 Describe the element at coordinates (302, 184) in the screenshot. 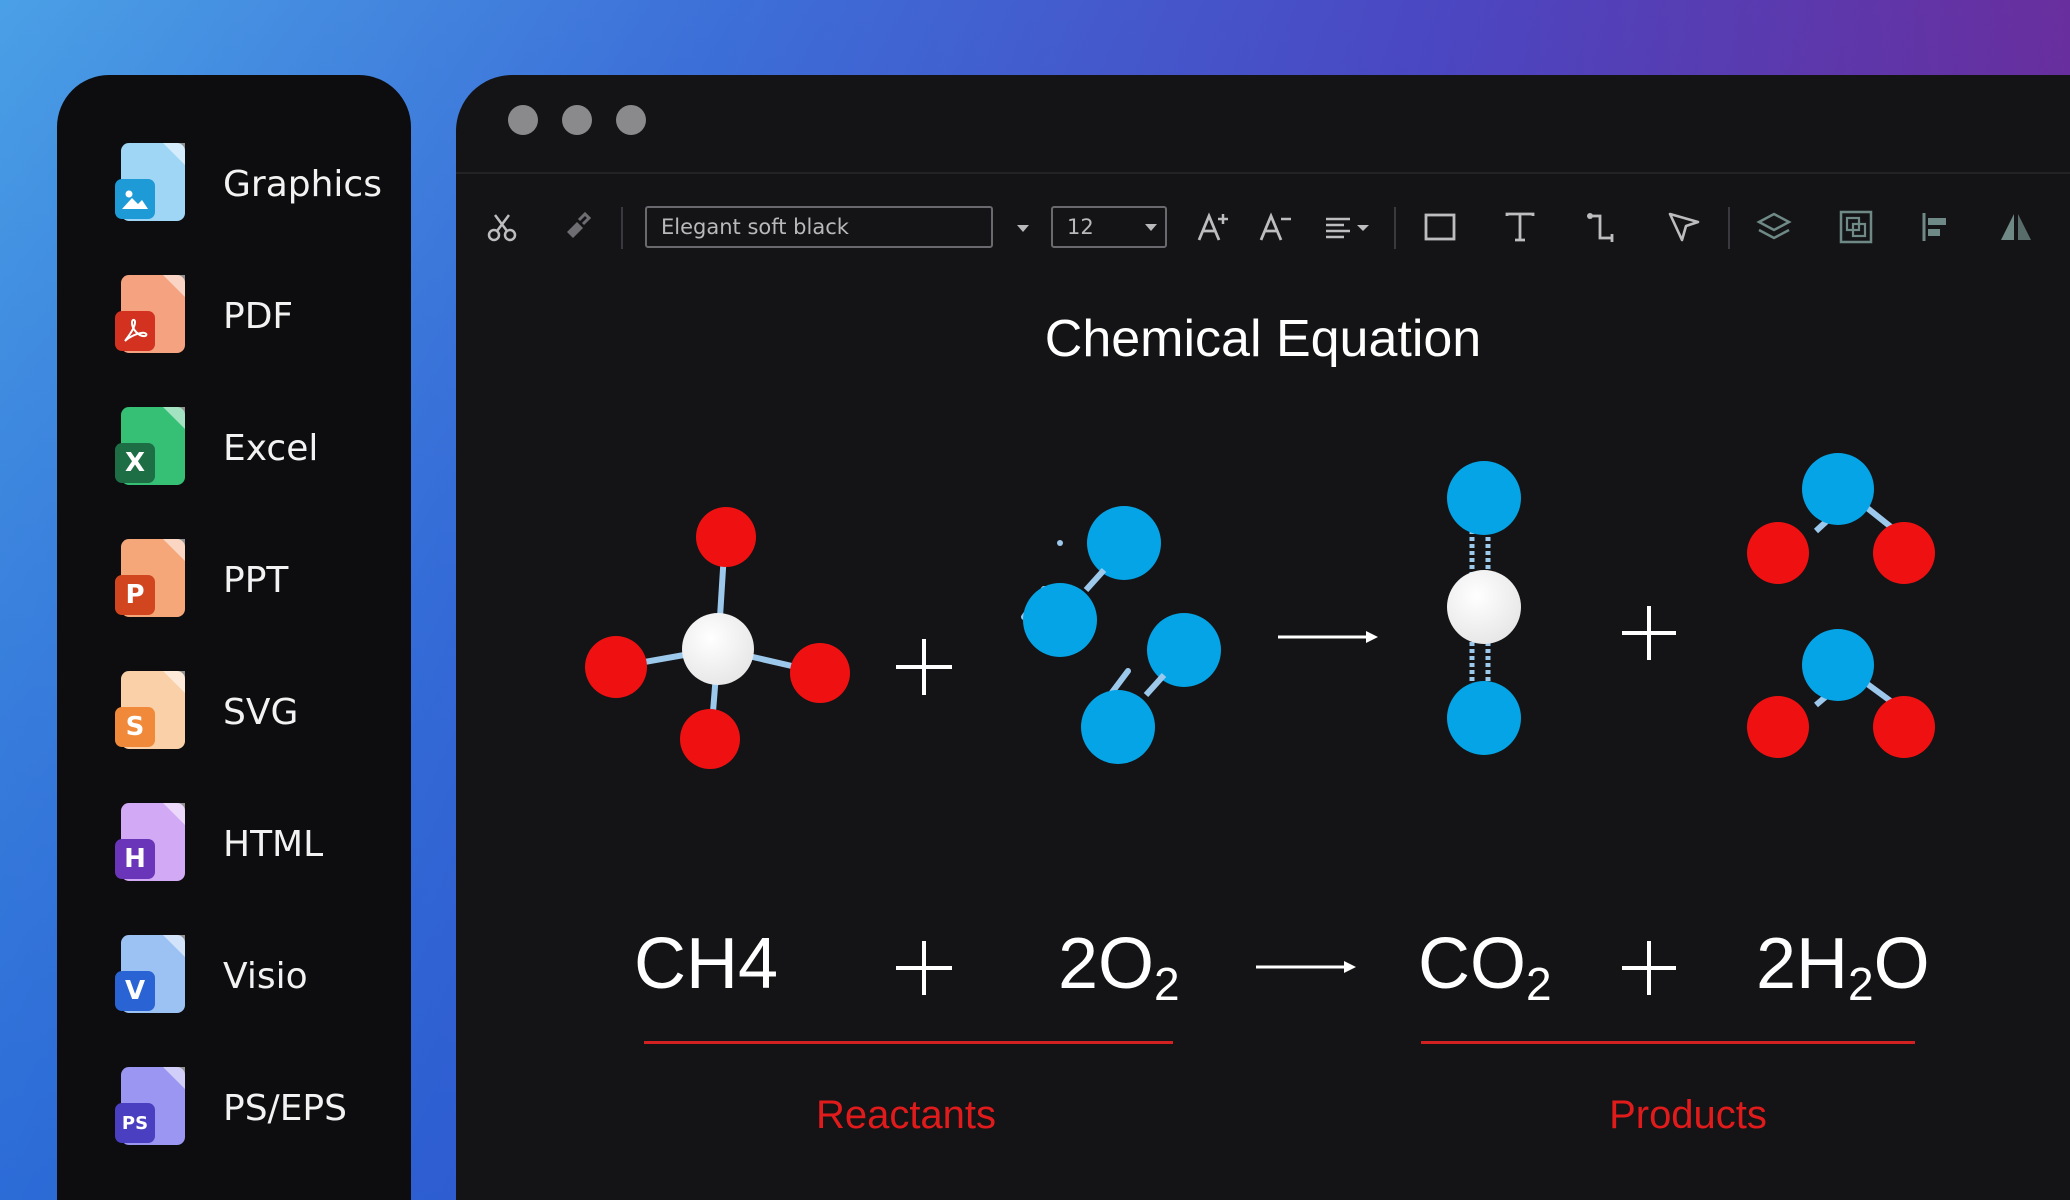

I see `sidebar-item-label: Graphics` at that location.